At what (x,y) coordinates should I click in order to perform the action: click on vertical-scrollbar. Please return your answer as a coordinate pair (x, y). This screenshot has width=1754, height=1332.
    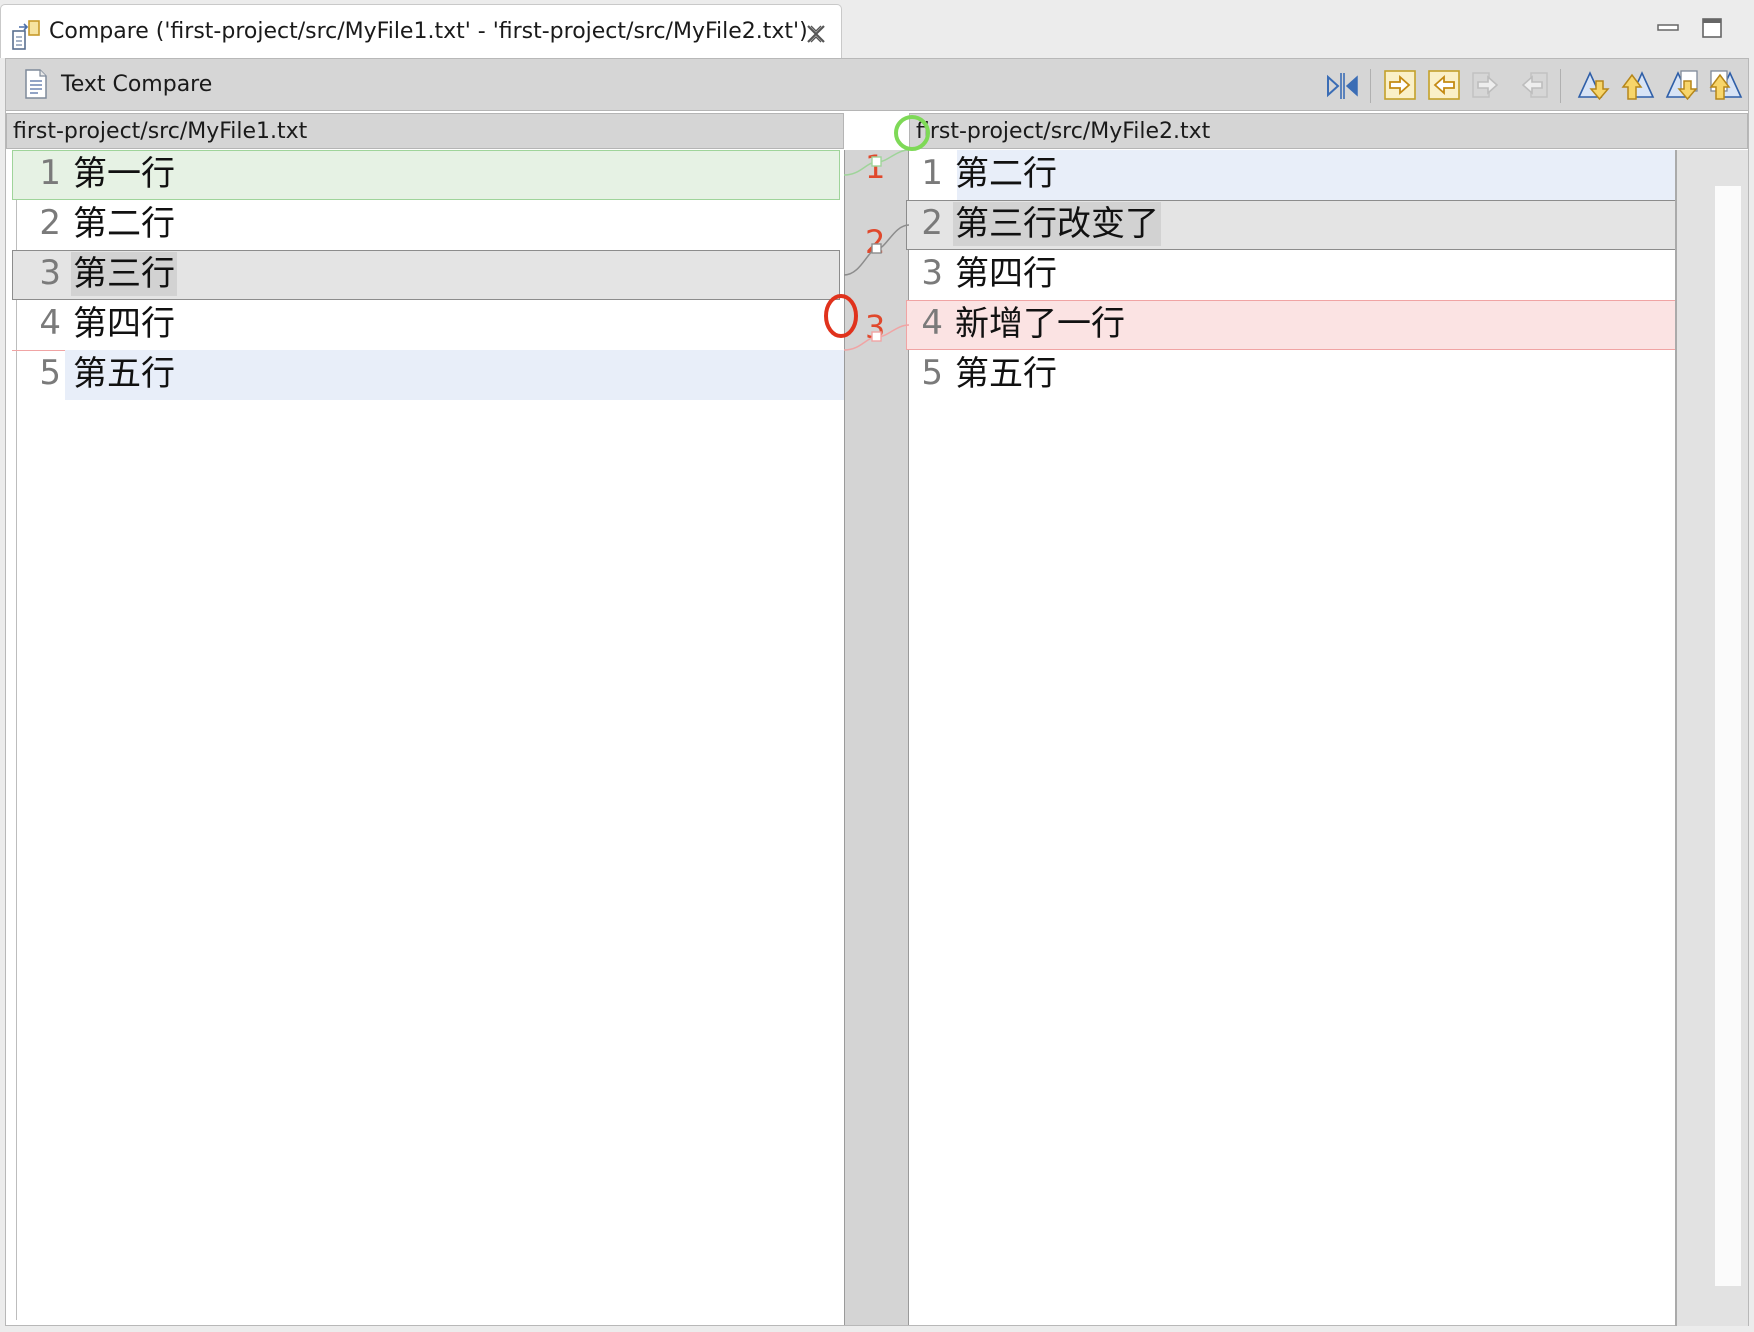
    Looking at the image, I should click on (1728, 736).